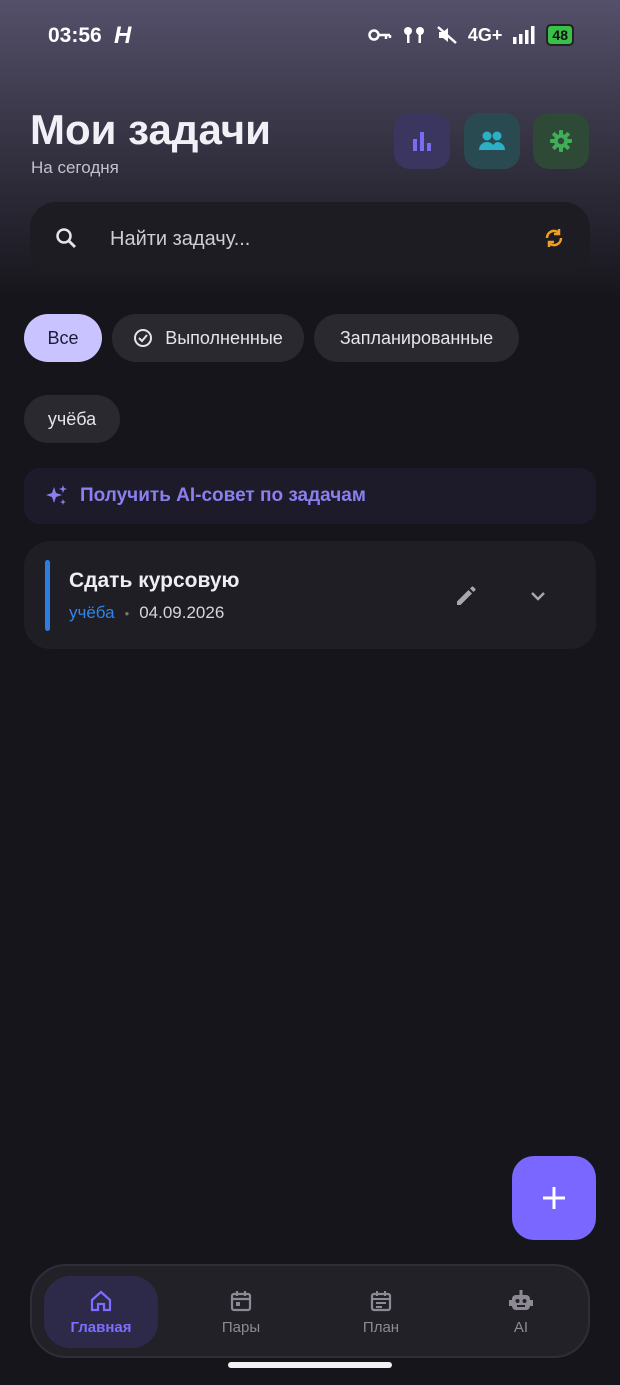 The height and width of the screenshot is (1385, 620). Describe the element at coordinates (101, 1327) in the screenshot. I see `nav-home-label: Главная` at that location.